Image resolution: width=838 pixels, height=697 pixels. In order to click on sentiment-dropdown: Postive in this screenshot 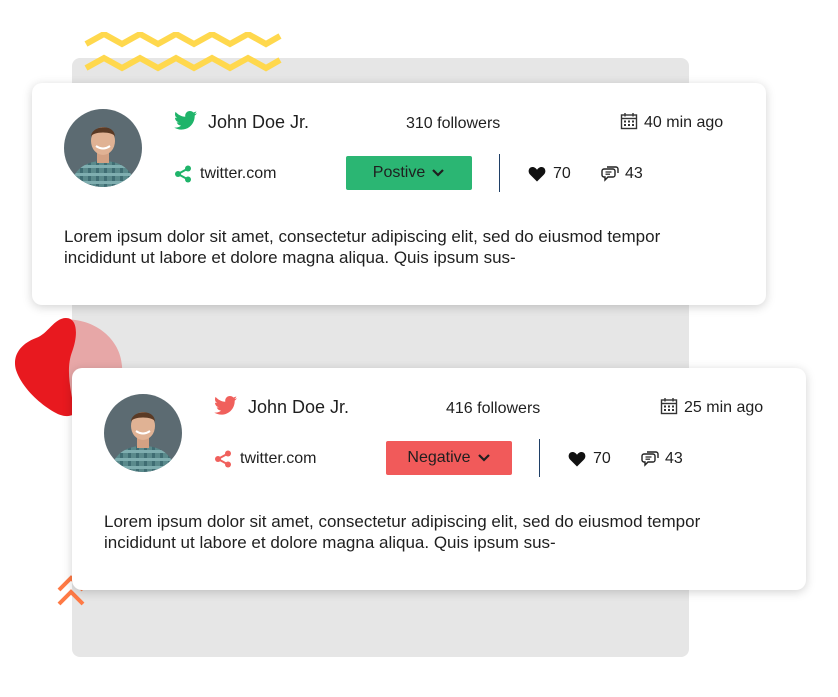, I will do `click(409, 173)`.